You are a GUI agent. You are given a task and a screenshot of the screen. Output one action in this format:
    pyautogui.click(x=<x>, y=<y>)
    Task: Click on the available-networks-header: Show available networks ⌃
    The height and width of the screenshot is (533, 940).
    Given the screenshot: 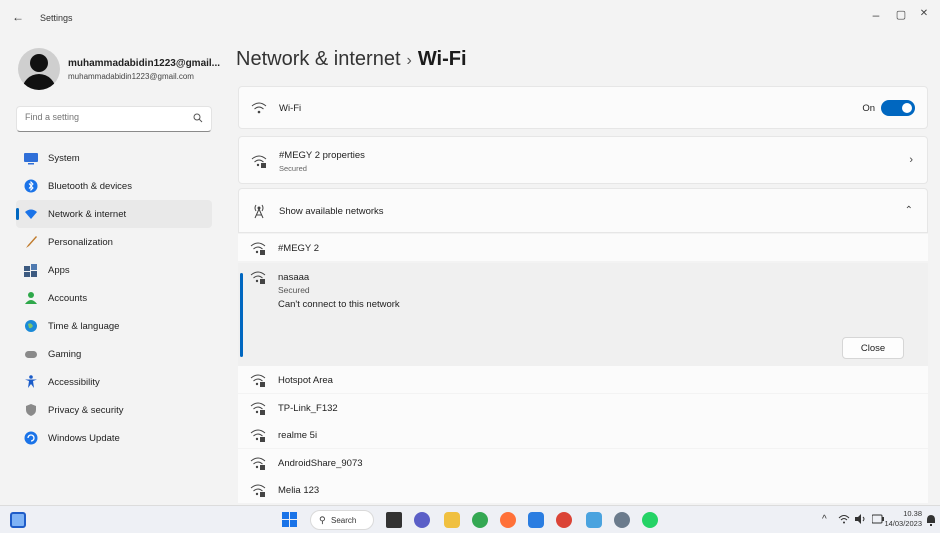 What is the action you would take?
    pyautogui.click(x=583, y=210)
    